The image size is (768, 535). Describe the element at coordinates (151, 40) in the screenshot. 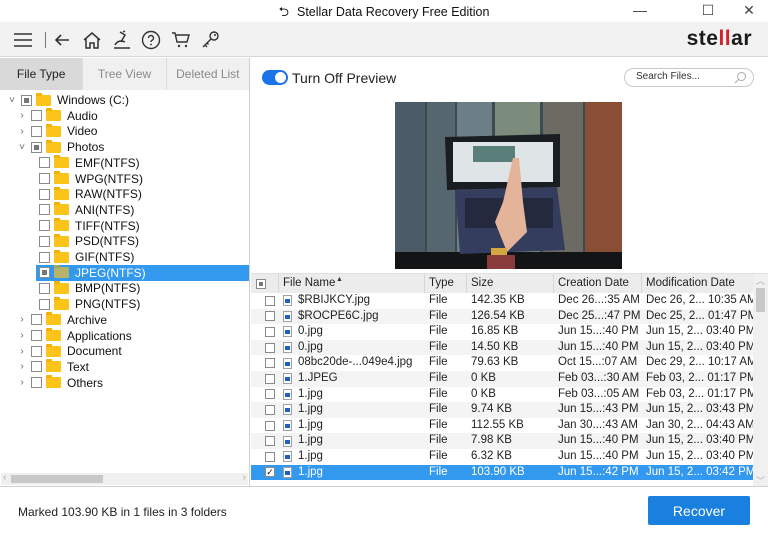

I see `help-icon` at that location.